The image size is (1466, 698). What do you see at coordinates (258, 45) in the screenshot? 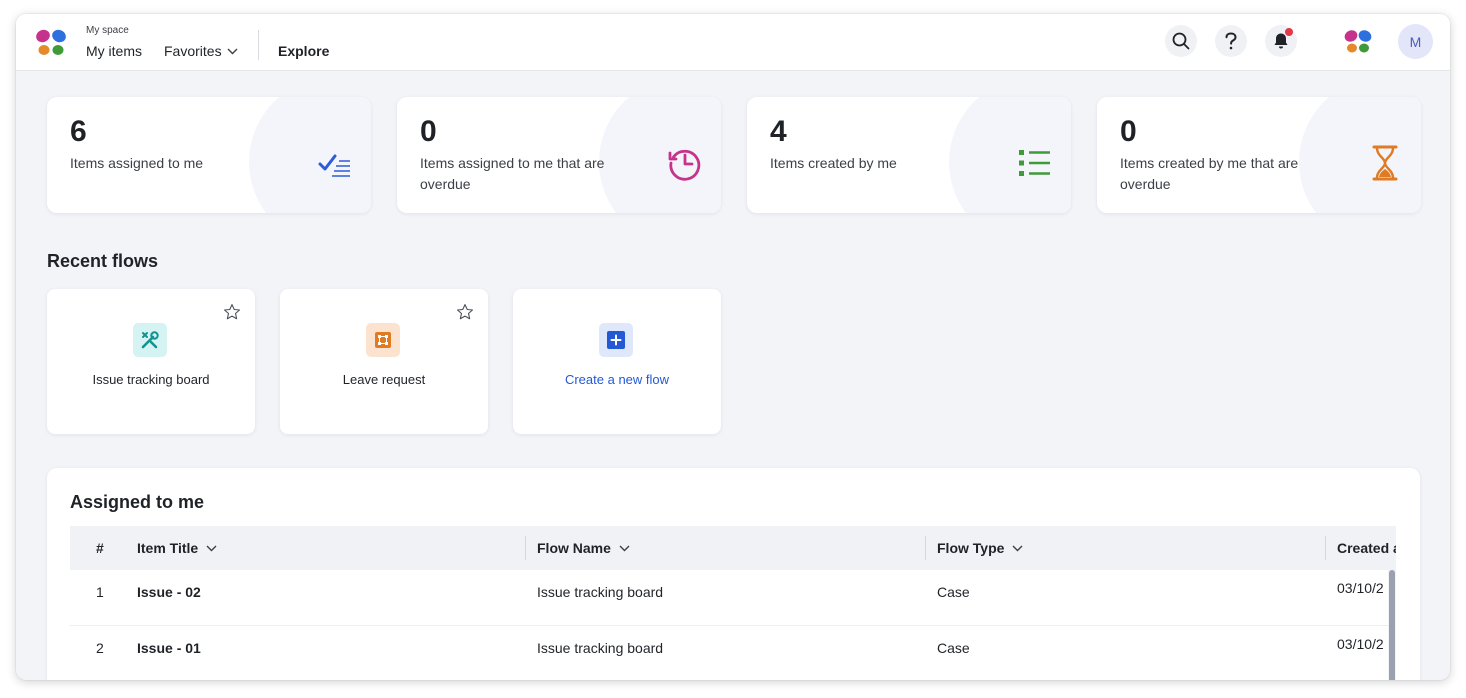
I see `nav-divider` at bounding box center [258, 45].